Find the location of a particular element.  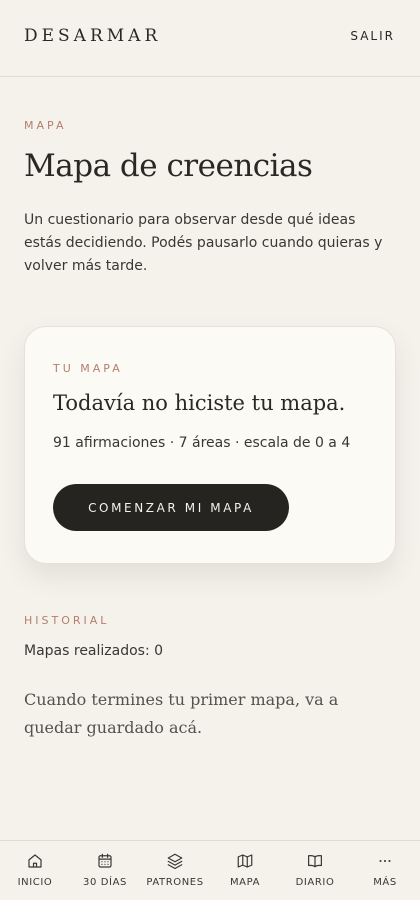

nav-item-mapa: MAPA is located at coordinates (245, 870).